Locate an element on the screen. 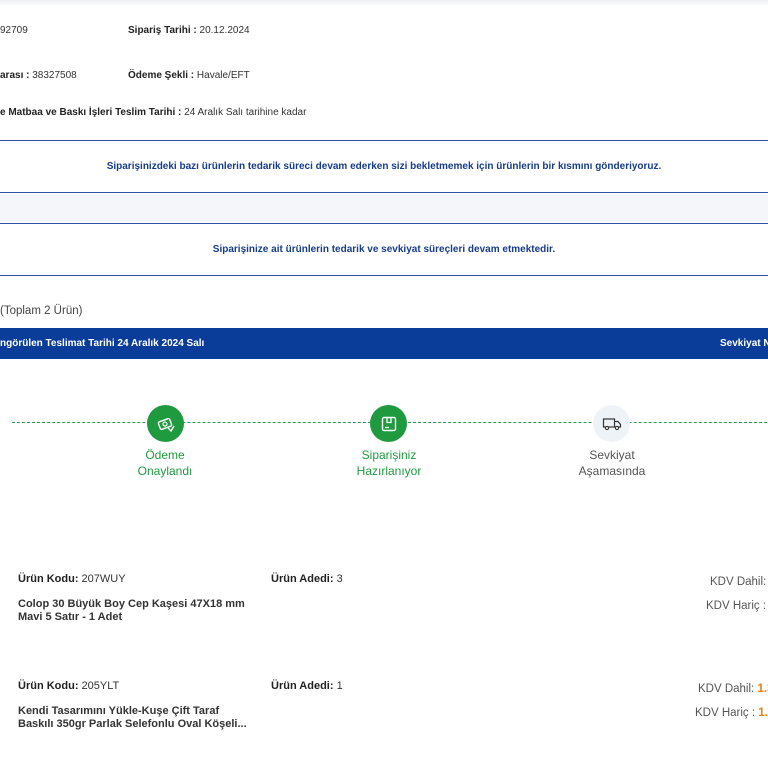 Image resolution: width=768 pixels, height=768 pixels. step-payment-line2: Onaylandı is located at coordinates (165, 471).